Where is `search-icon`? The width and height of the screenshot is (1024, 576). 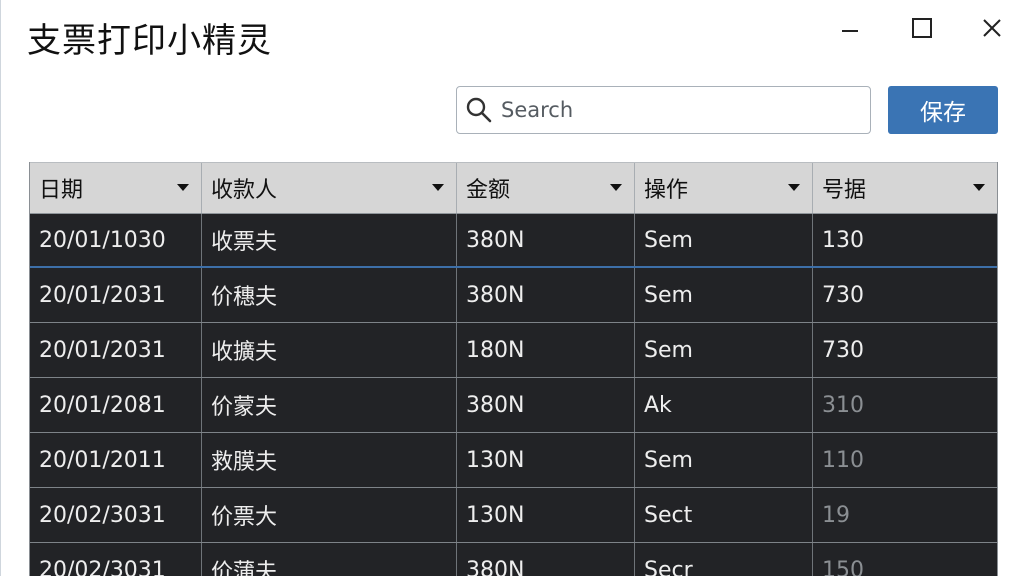 search-icon is located at coordinates (479, 110).